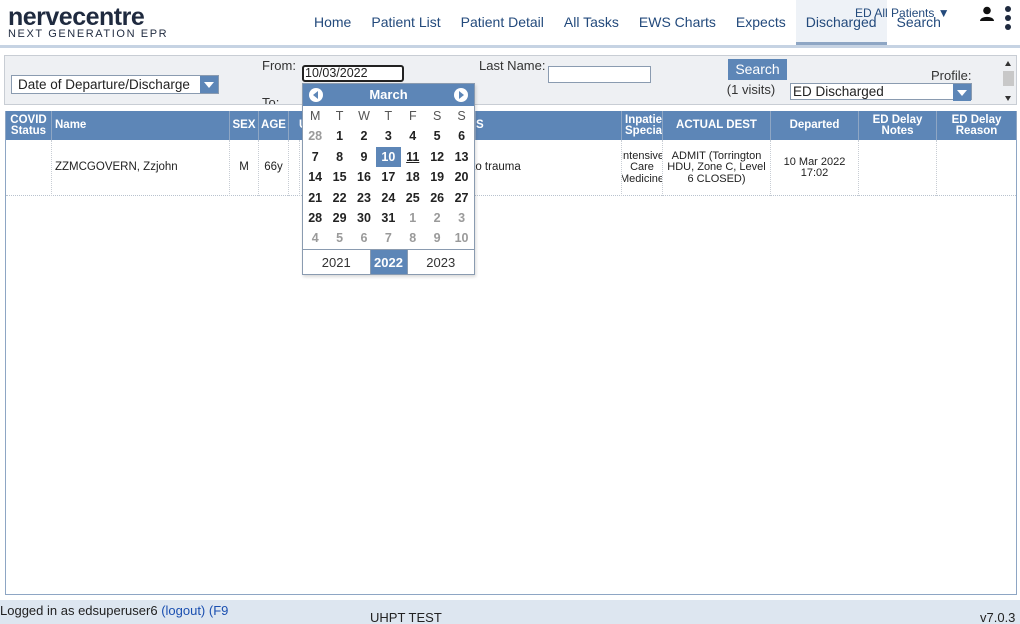  What do you see at coordinates (898, 125) in the screenshot?
I see `col-ed-delay-notes: ED Delay Notes` at bounding box center [898, 125].